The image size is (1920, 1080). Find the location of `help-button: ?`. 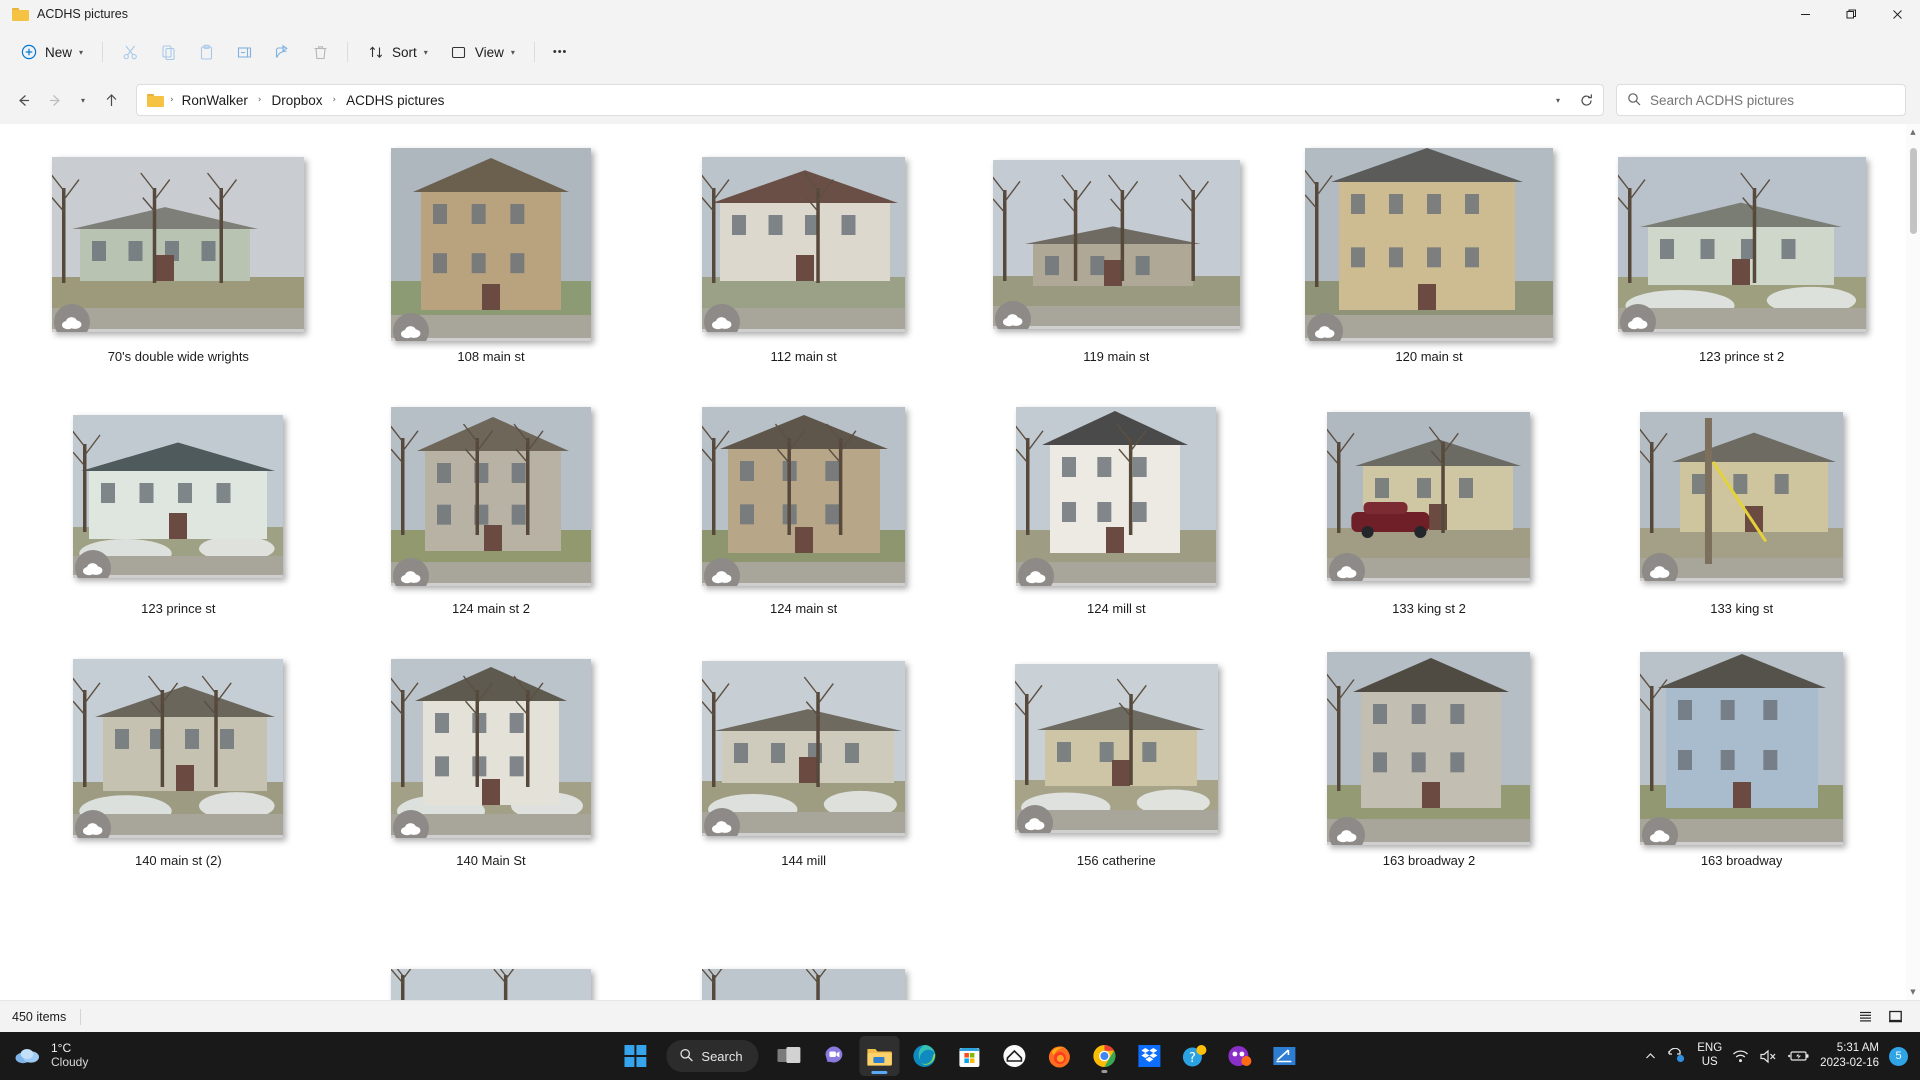

help-button: ? is located at coordinates (1195, 1056).